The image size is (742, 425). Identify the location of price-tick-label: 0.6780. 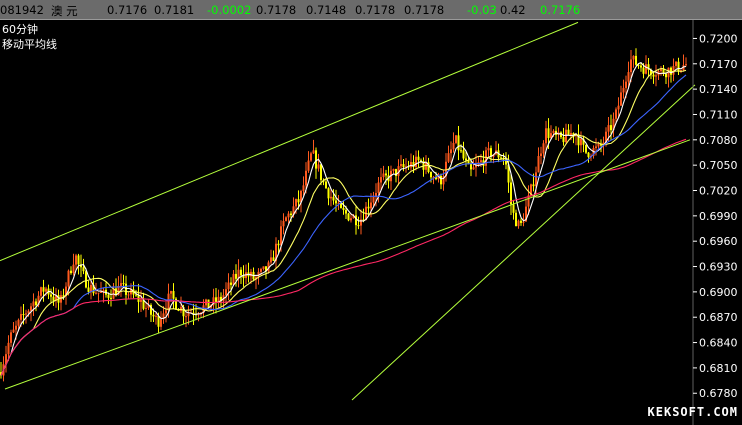
(718, 393).